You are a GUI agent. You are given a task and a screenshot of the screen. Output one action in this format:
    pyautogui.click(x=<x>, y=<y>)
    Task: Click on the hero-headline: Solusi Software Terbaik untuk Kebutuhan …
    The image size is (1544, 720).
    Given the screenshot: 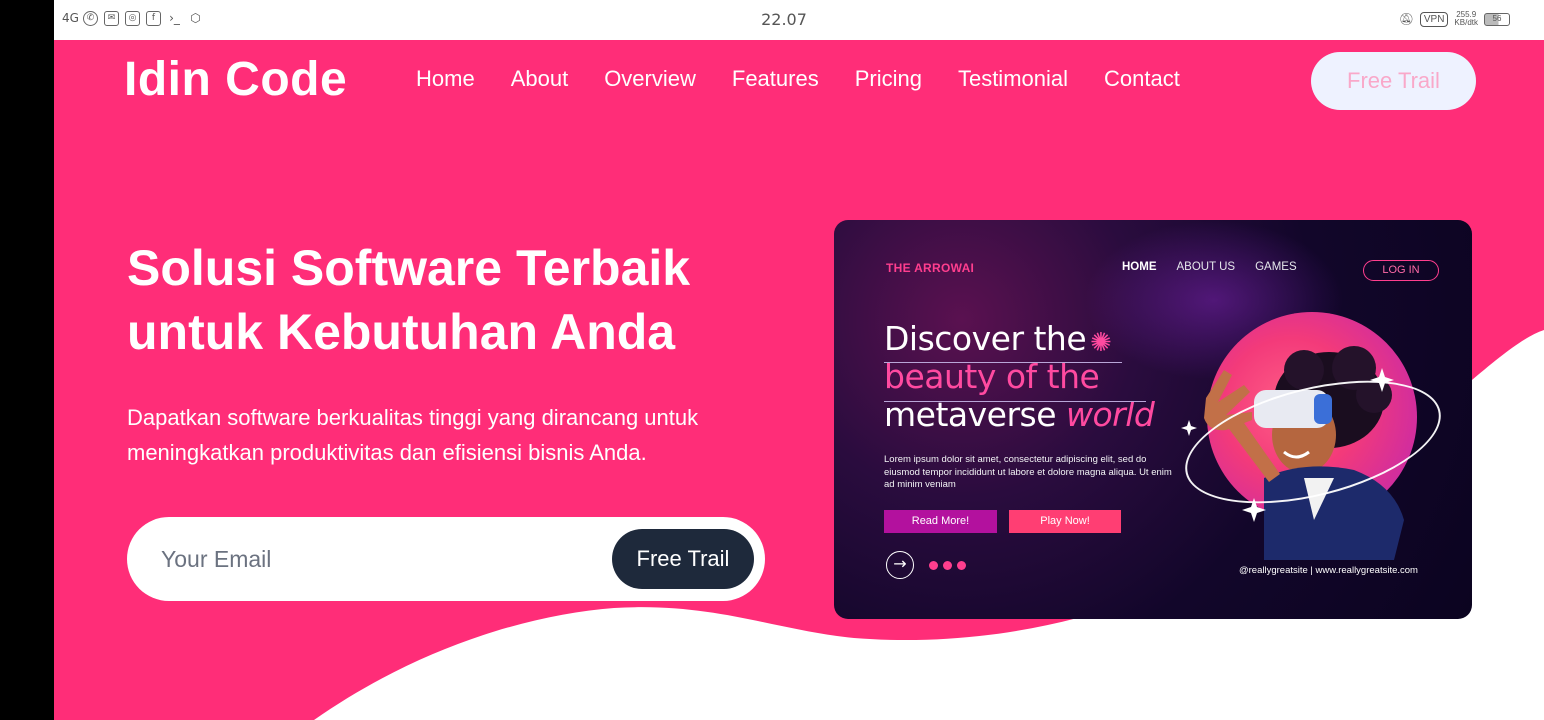 What is the action you would take?
    pyautogui.click(x=409, y=300)
    